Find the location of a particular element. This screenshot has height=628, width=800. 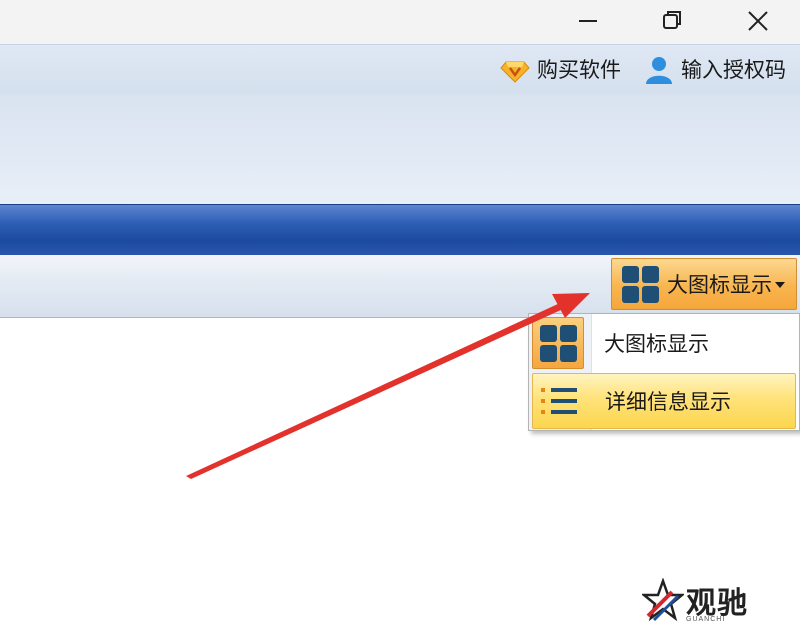

watermark-logo: 观驰 GUANCHI is located at coordinates (702, 601).